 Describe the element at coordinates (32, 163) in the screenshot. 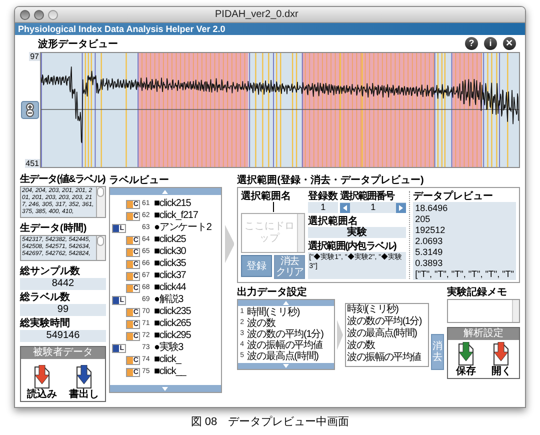

I see `axis-label: 451` at that location.